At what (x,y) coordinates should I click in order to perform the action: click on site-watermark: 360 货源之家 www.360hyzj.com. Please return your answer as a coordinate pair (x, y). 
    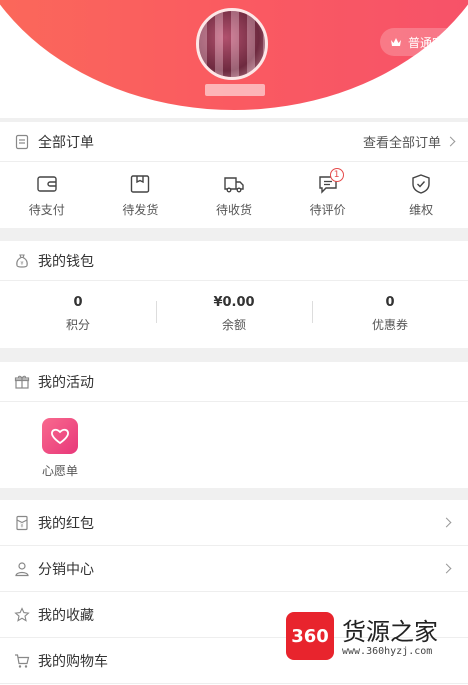
    Looking at the image, I should click on (376, 637).